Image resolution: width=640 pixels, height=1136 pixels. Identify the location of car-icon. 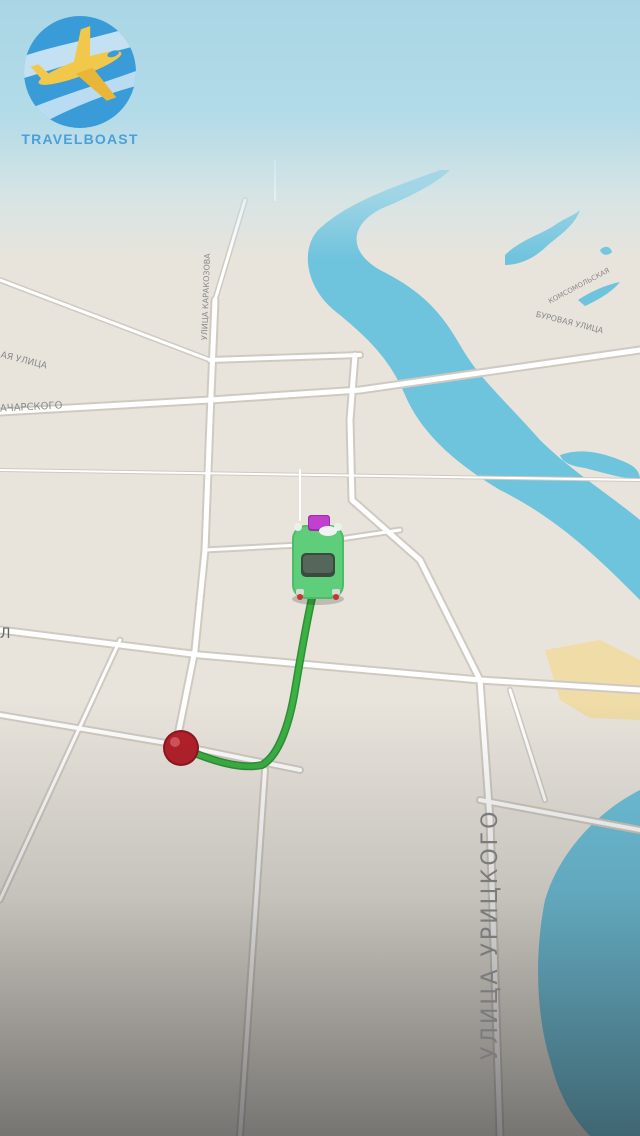
(318, 560).